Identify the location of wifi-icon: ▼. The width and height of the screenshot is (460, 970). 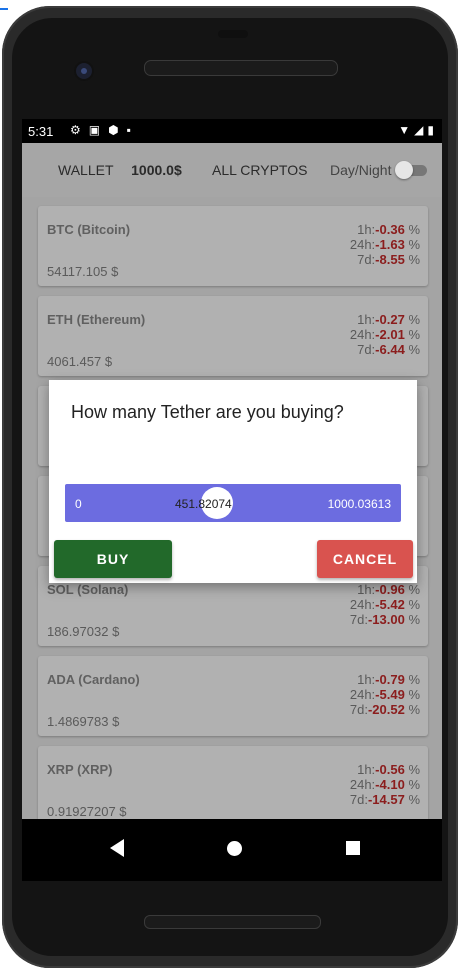
(404, 130).